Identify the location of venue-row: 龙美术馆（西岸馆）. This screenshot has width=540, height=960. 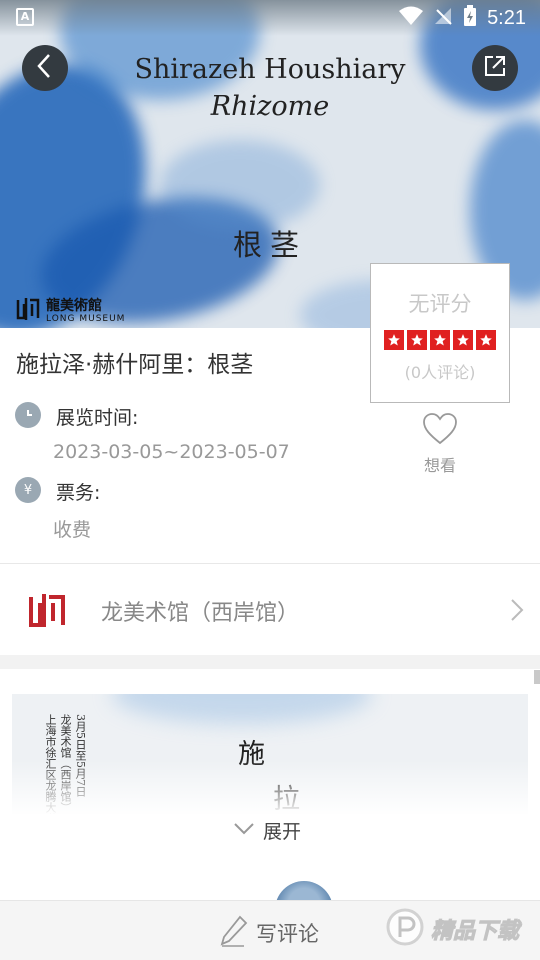
(270, 610).